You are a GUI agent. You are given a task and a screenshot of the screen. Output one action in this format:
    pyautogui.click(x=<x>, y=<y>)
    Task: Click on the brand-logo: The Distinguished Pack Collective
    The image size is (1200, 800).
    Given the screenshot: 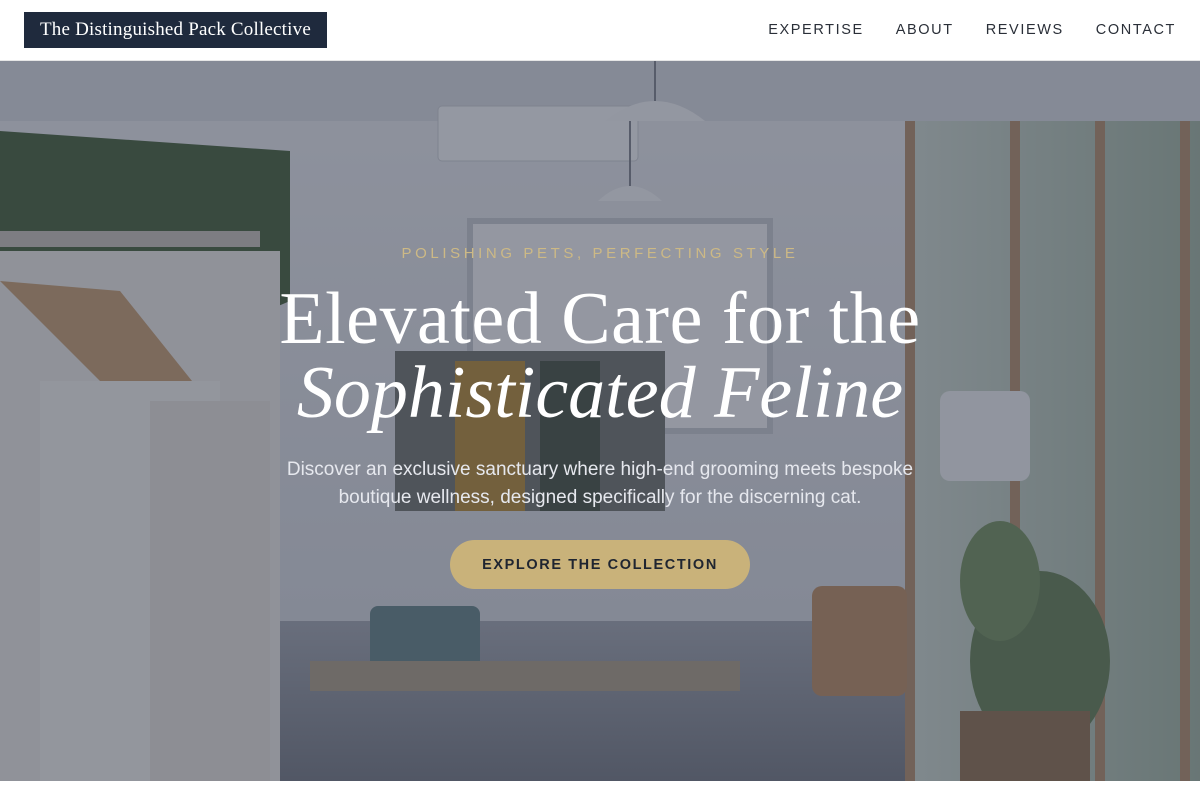 What is the action you would take?
    pyautogui.click(x=175, y=30)
    